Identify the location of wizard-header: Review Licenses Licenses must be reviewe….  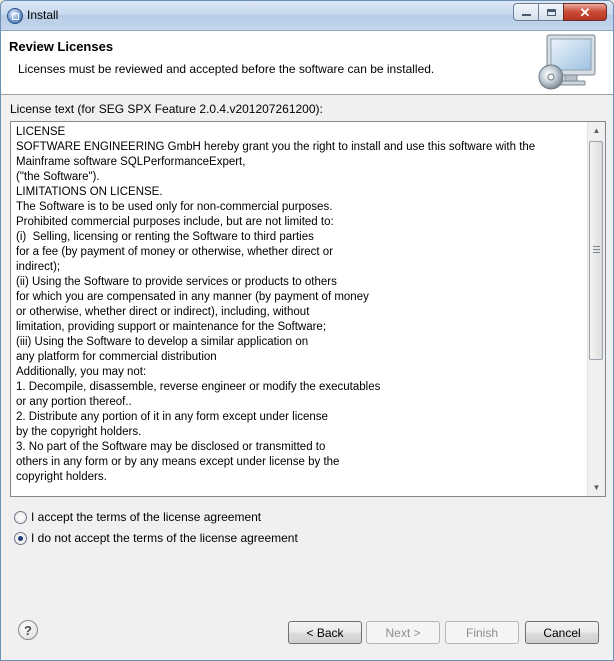
(307, 63).